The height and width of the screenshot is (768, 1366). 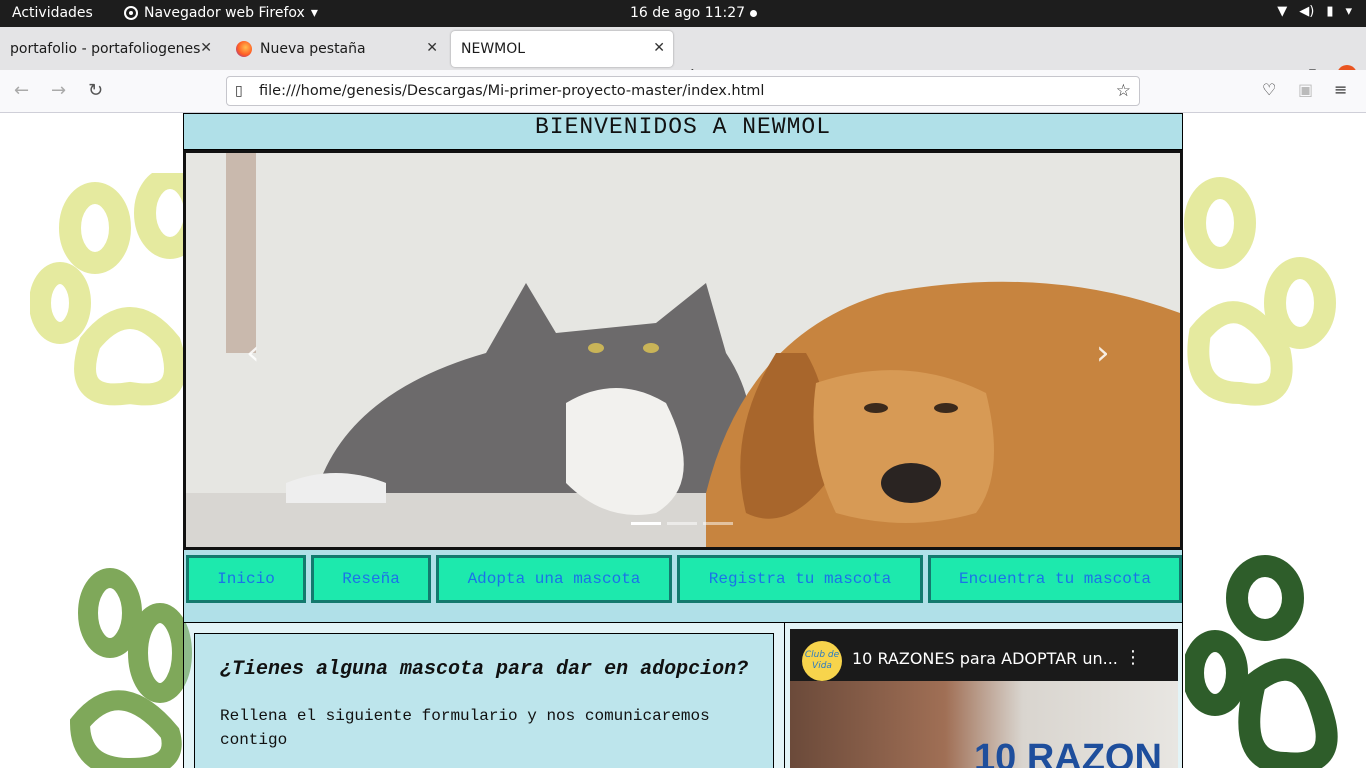 What do you see at coordinates (1068, 752) in the screenshot?
I see `thumbnail-text: 10 RAZON` at bounding box center [1068, 752].